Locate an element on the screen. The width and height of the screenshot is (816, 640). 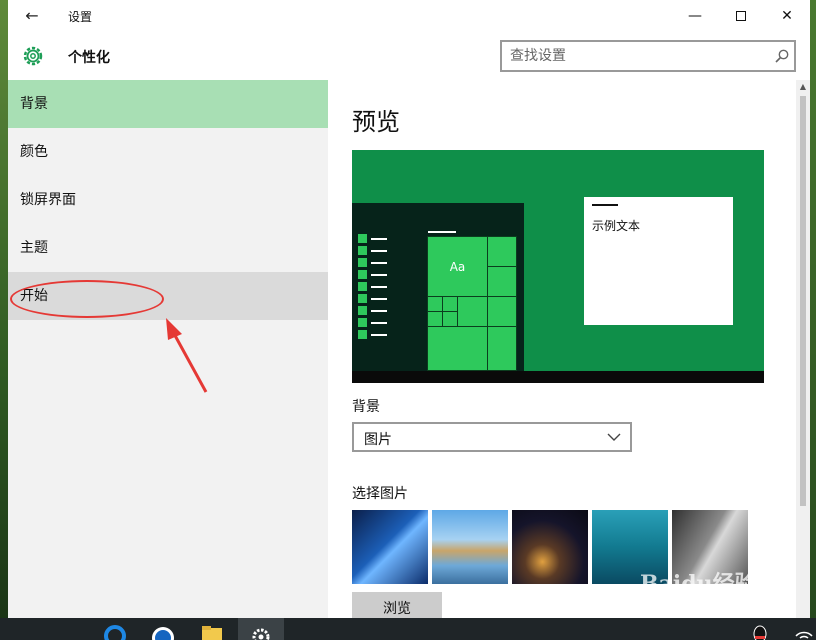
preview-start-menu: Aa is located at coordinates (438, 287).